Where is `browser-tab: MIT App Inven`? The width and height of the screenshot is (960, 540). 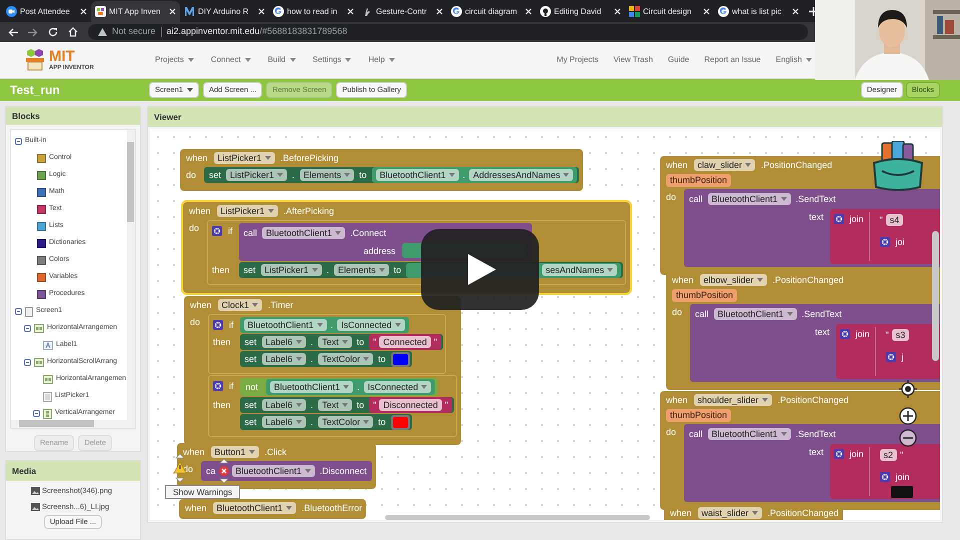
browser-tab: MIT App Inven is located at coordinates (135, 11).